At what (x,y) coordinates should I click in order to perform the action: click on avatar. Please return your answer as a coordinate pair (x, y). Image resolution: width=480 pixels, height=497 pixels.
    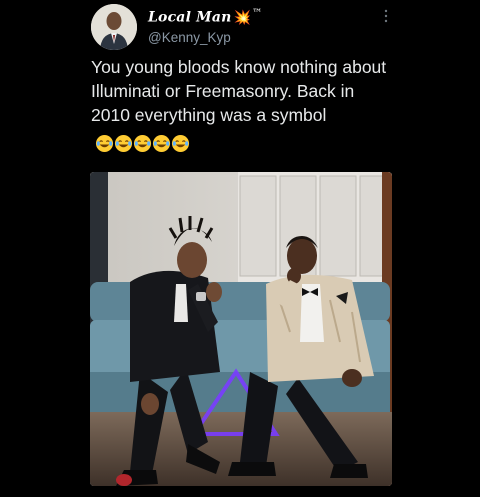
    Looking at the image, I should click on (114, 27).